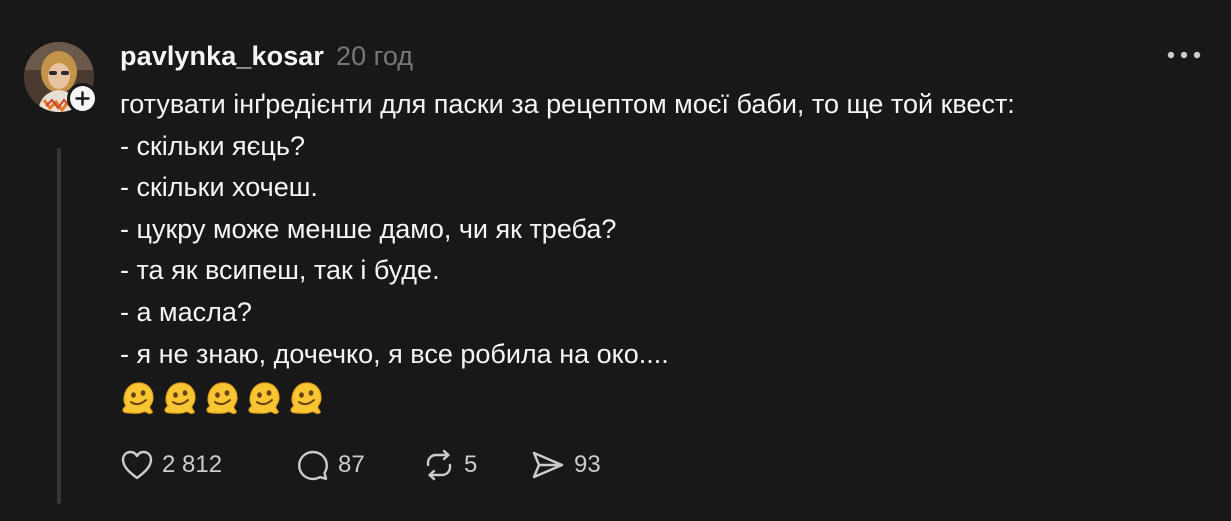 The height and width of the screenshot is (521, 1231). What do you see at coordinates (222, 56) in the screenshot?
I see `username: pavlynka_kosar` at bounding box center [222, 56].